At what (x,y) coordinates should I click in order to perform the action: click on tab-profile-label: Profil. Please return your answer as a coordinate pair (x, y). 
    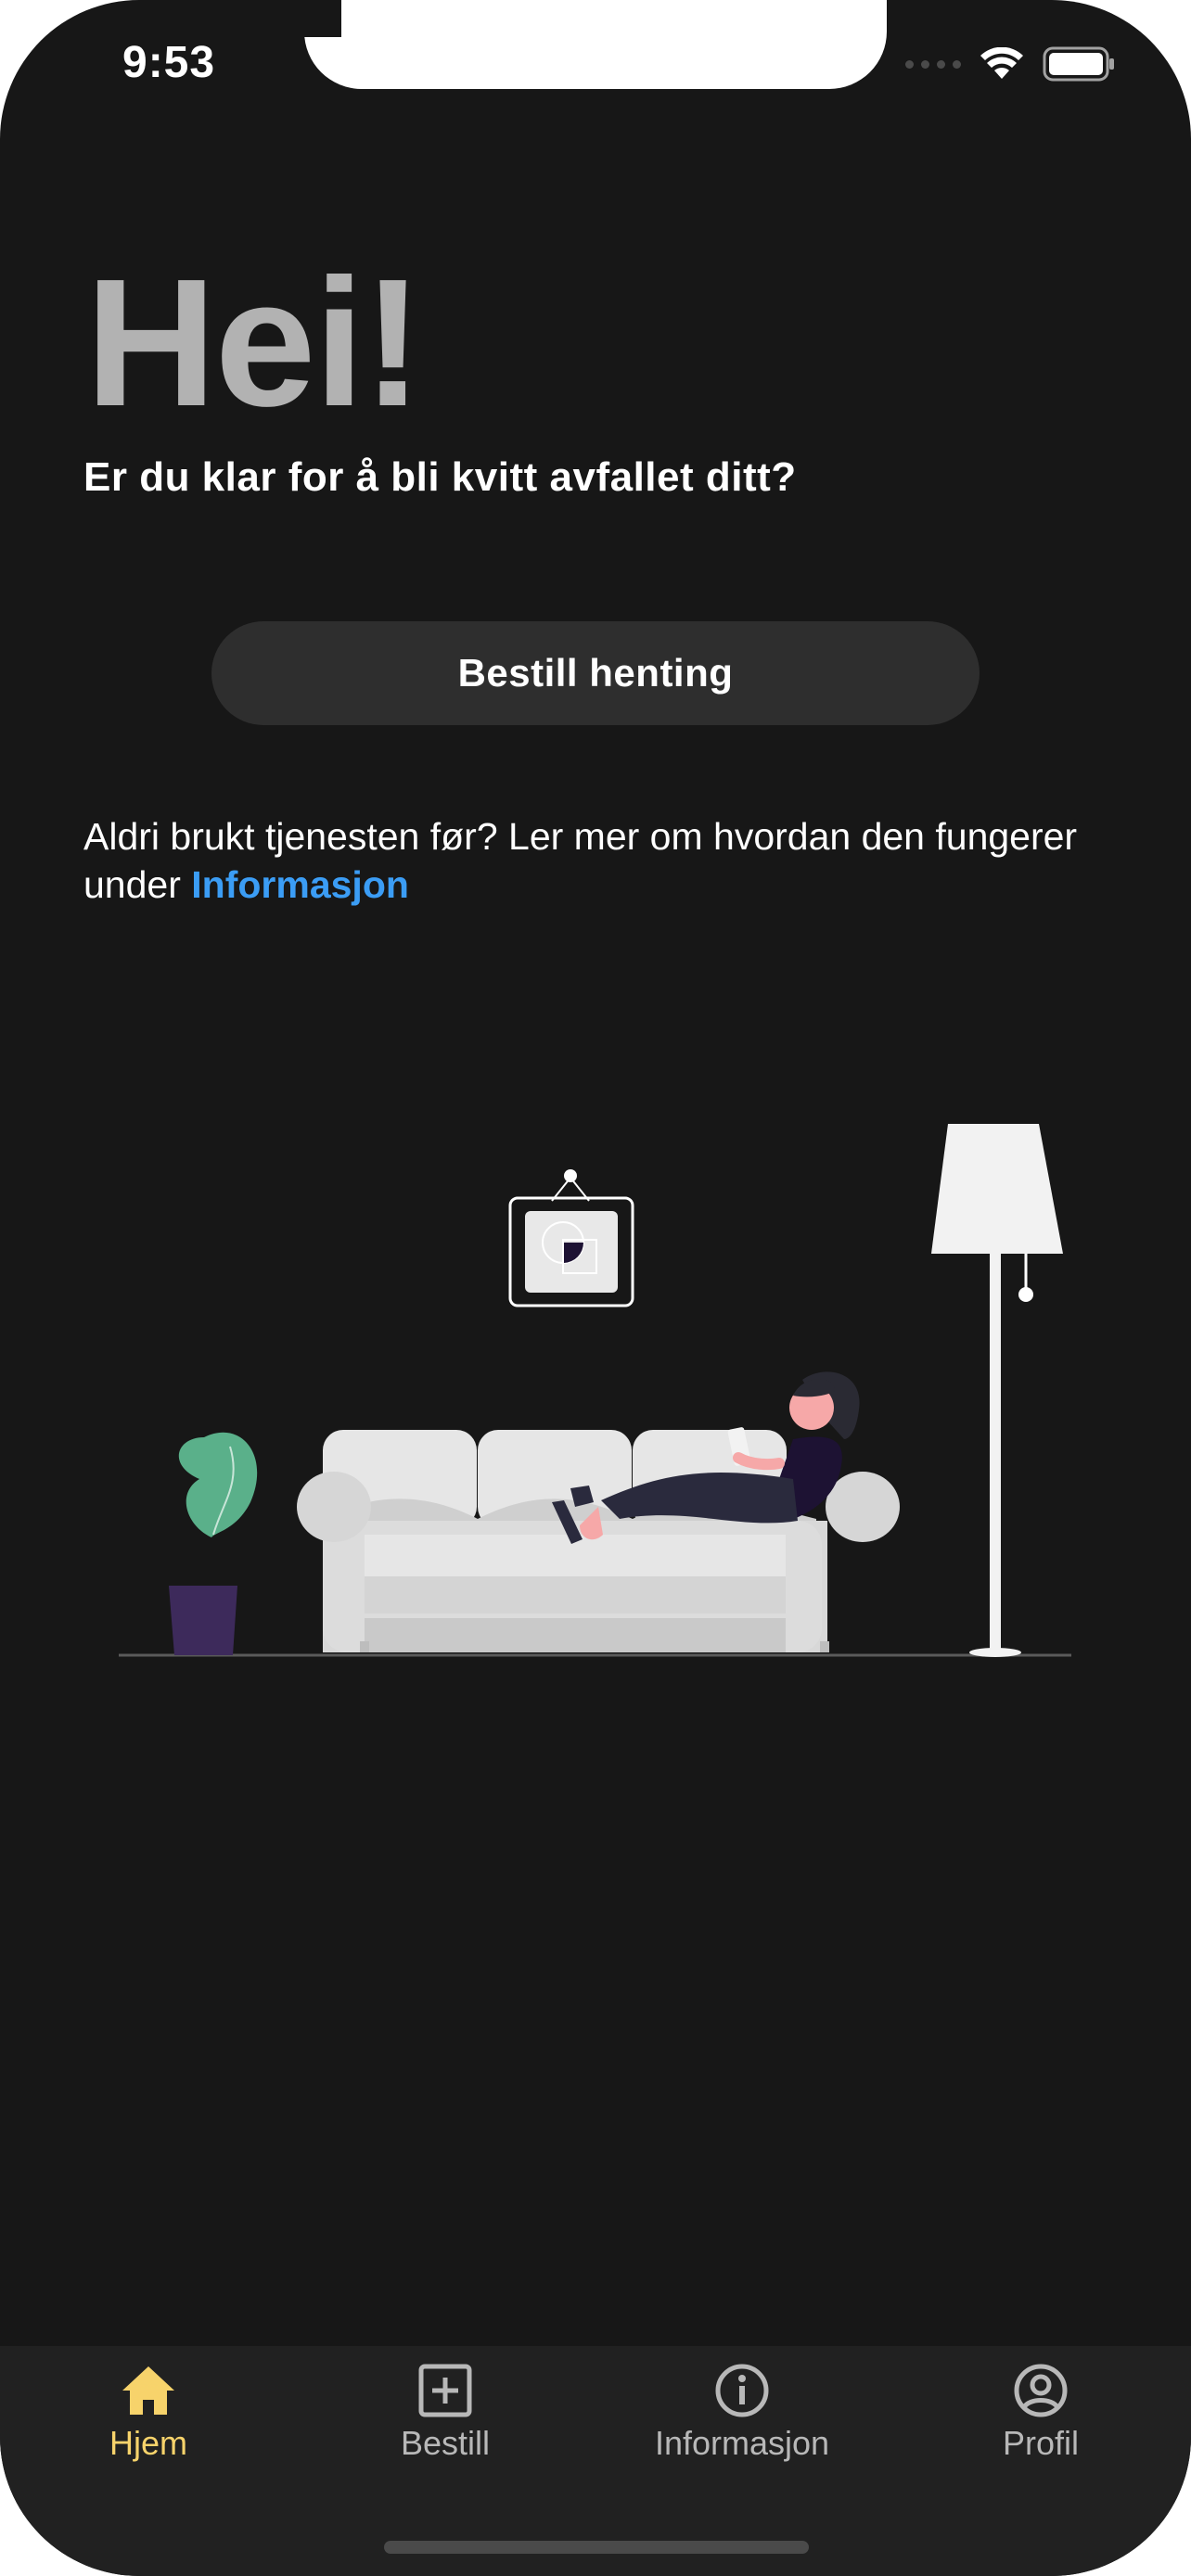
    Looking at the image, I should click on (1041, 2443).